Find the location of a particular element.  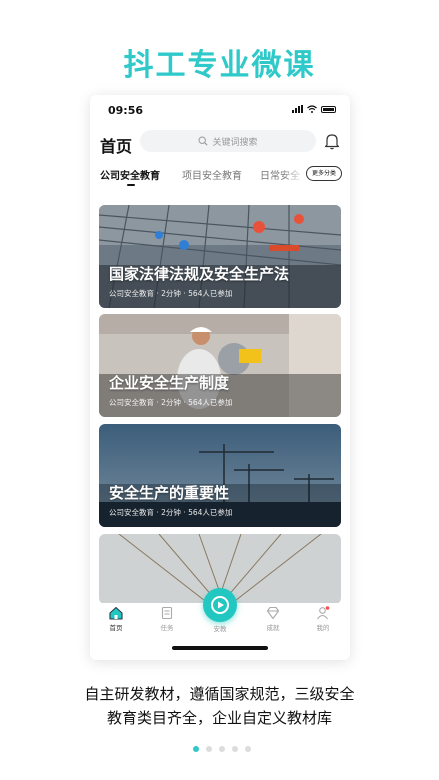

play-icon is located at coordinates (220, 605).